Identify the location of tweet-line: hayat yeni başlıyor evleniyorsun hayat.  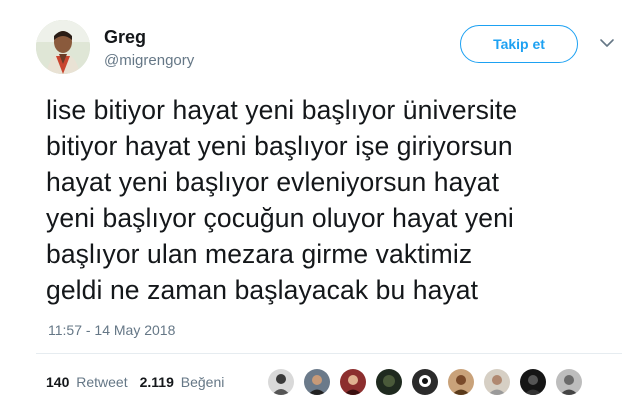
(273, 182).